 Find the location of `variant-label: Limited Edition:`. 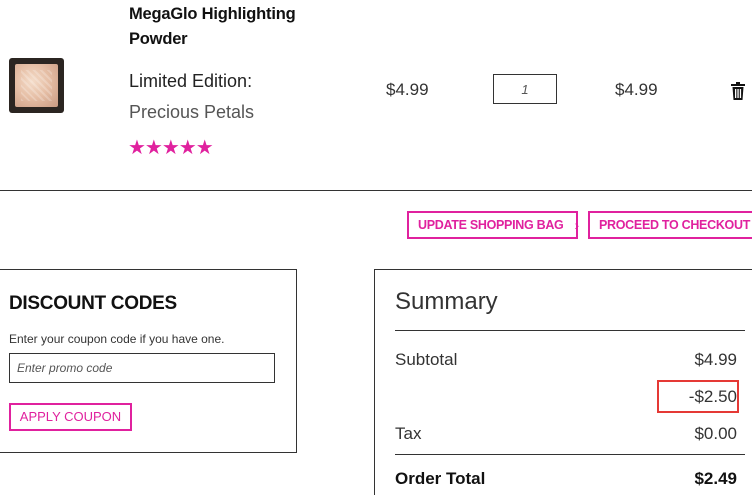

variant-label: Limited Edition: is located at coordinates (191, 81).